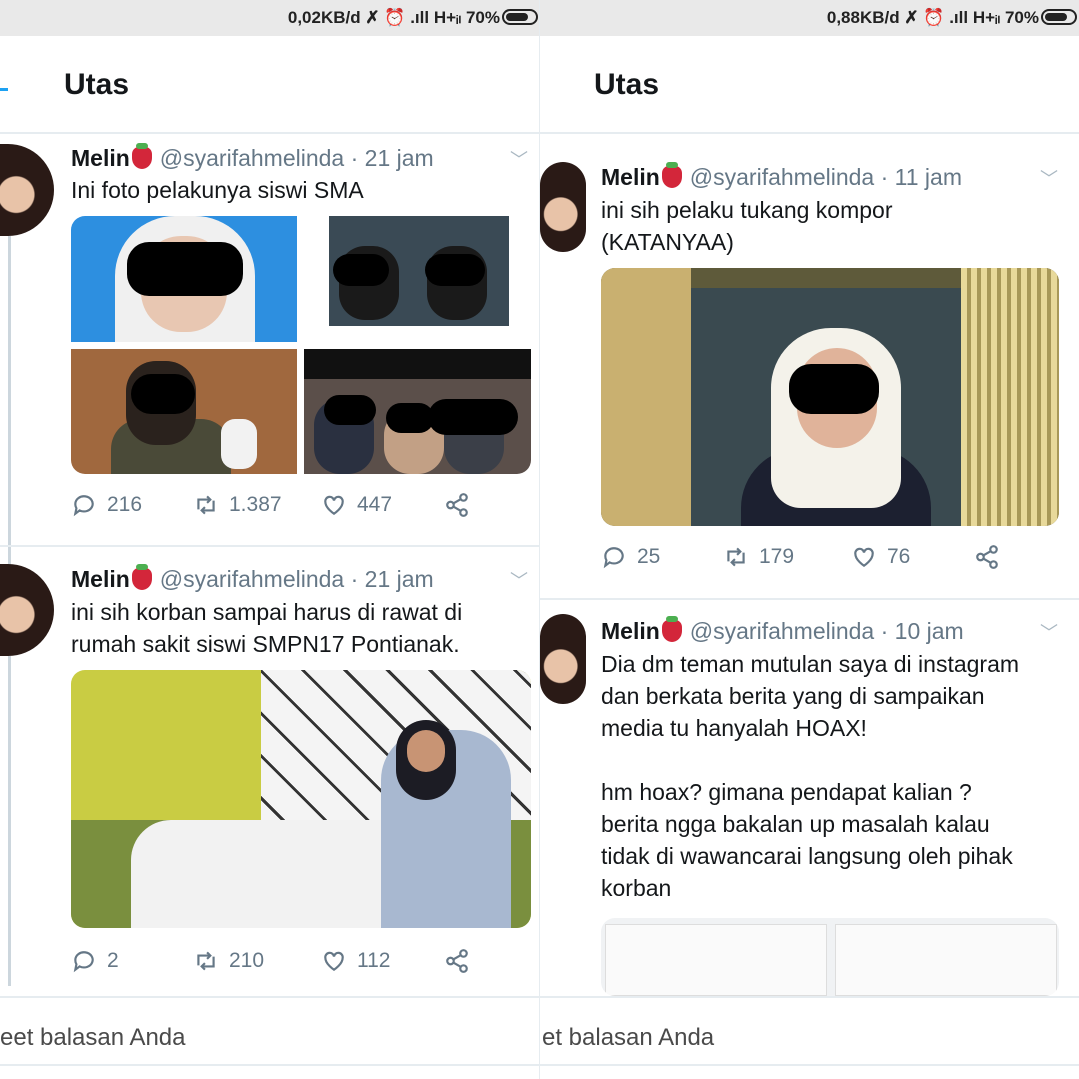  I want to click on back-arrow-icon, so click(4, 89).